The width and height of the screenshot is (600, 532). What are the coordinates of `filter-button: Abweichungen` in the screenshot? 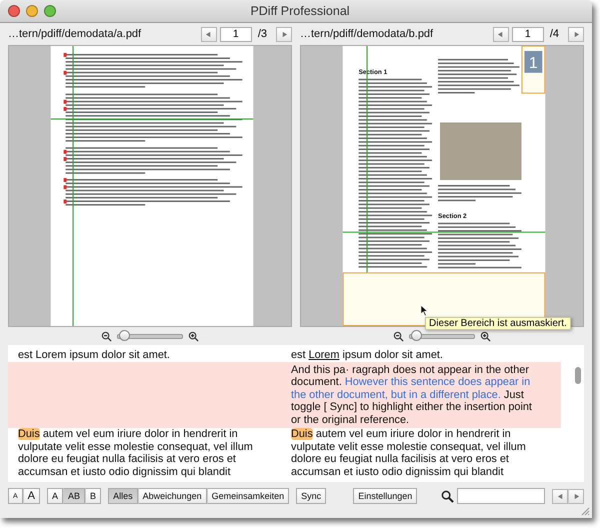 It's located at (172, 496).